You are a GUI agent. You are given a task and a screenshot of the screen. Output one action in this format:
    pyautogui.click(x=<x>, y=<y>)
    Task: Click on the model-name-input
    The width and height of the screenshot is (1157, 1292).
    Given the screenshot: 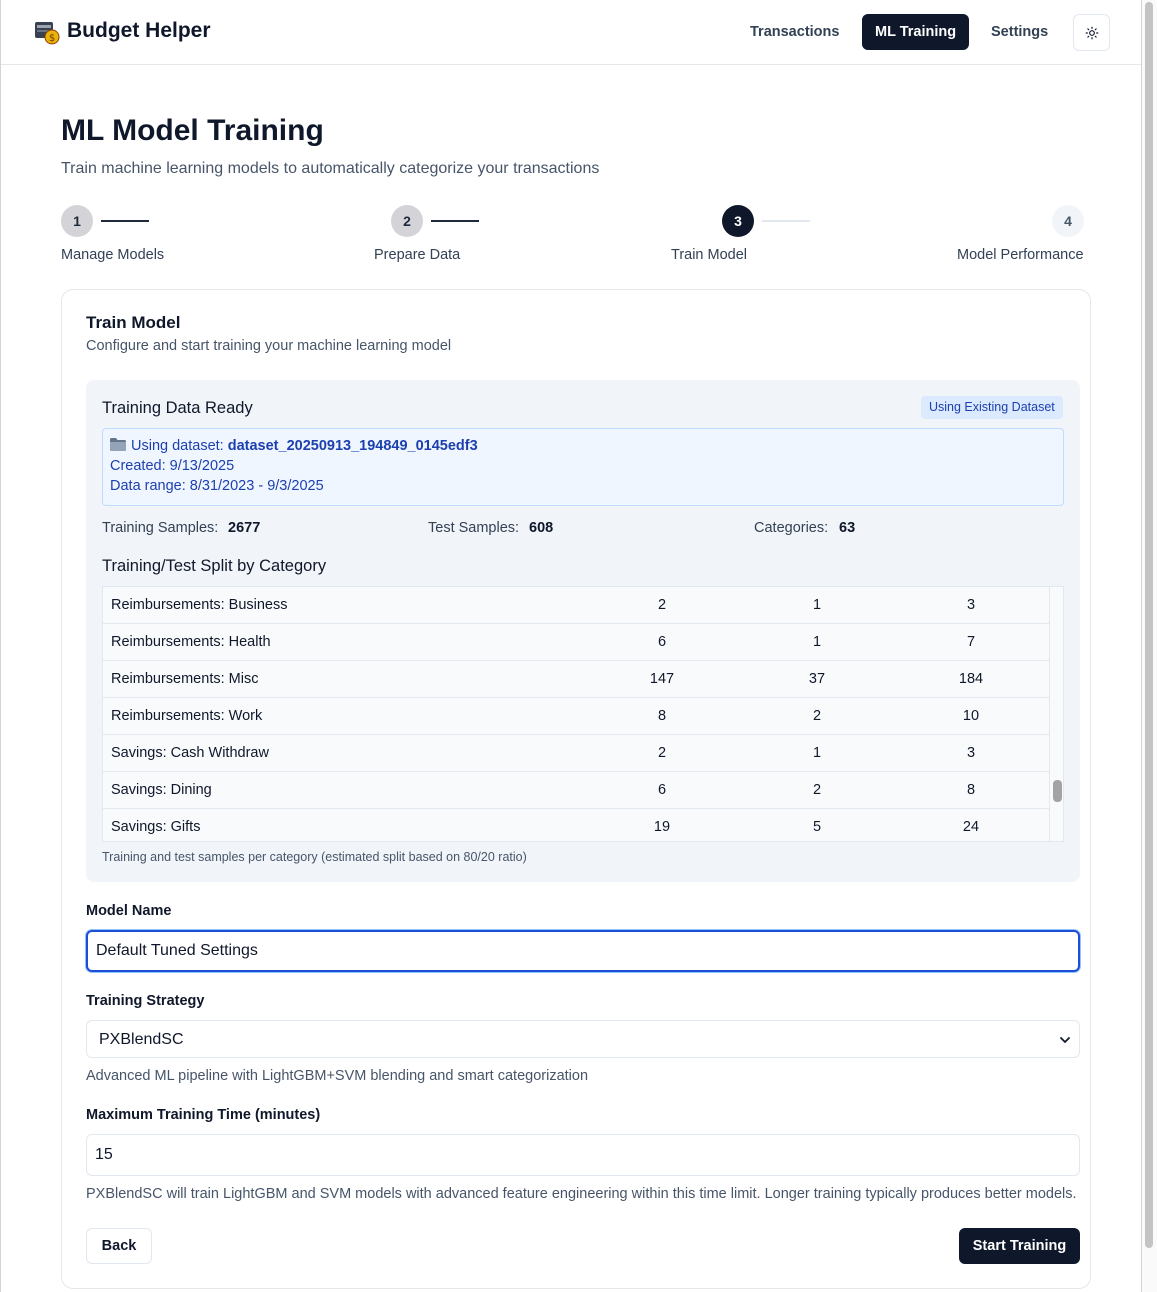 What is the action you would take?
    pyautogui.click(x=583, y=951)
    